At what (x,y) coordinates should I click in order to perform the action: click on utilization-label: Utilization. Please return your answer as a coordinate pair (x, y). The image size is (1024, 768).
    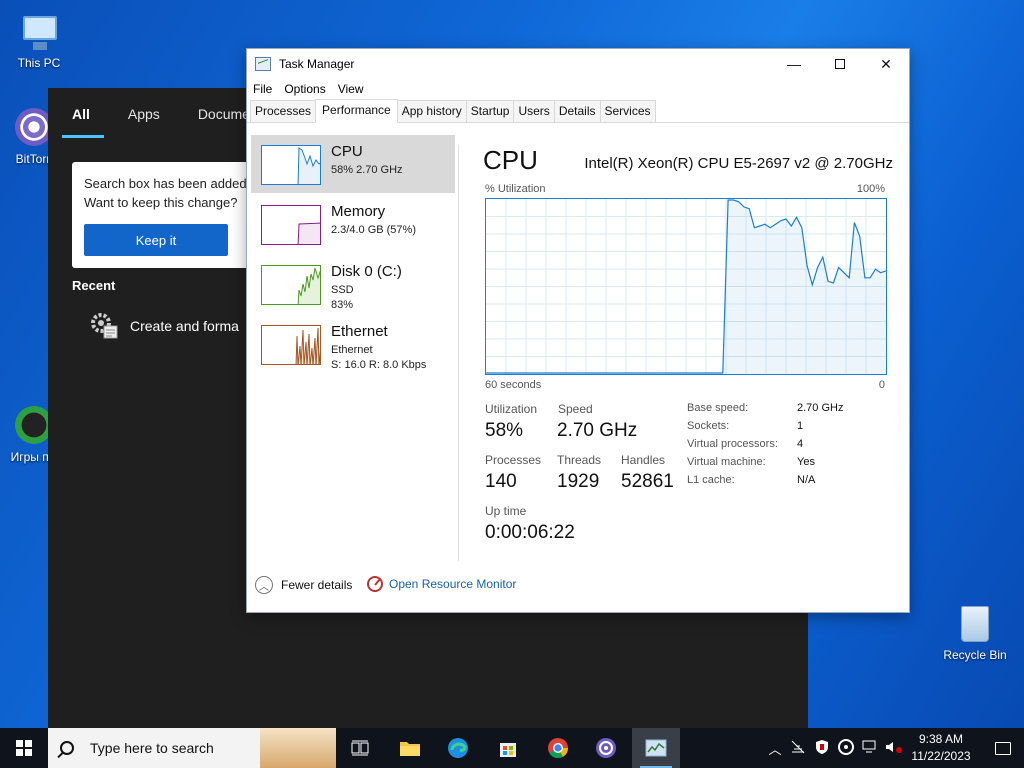
    Looking at the image, I should click on (511, 409).